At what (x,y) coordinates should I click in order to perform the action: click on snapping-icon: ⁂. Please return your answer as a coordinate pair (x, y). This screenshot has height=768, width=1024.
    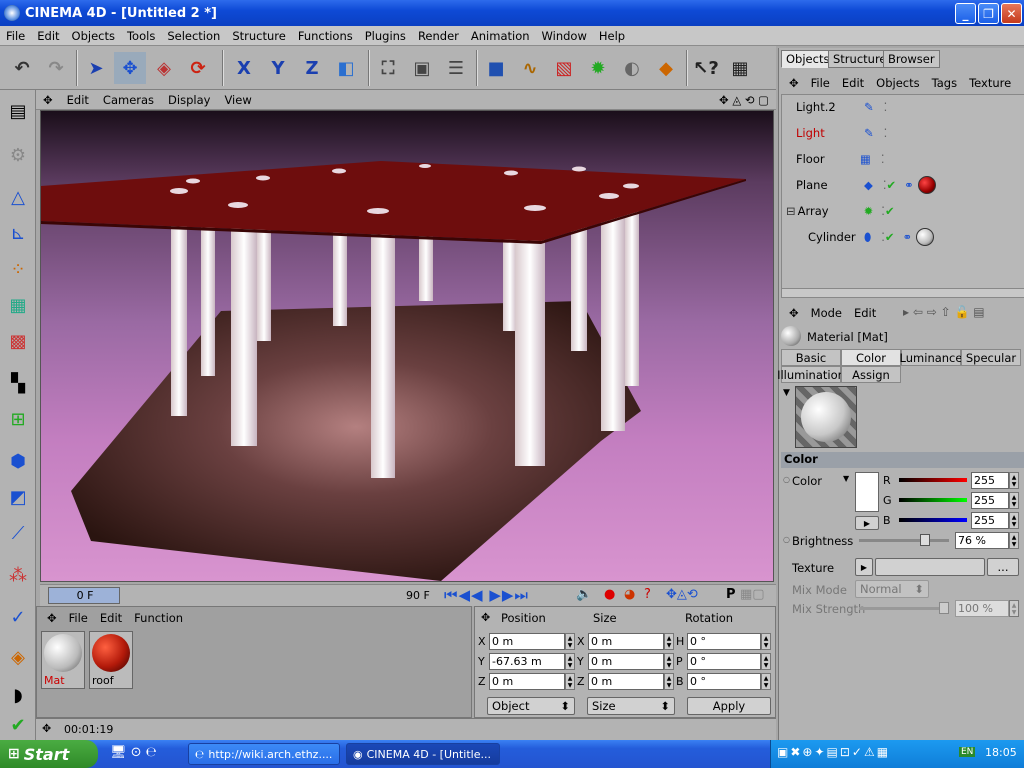
    Looking at the image, I should click on (18, 575).